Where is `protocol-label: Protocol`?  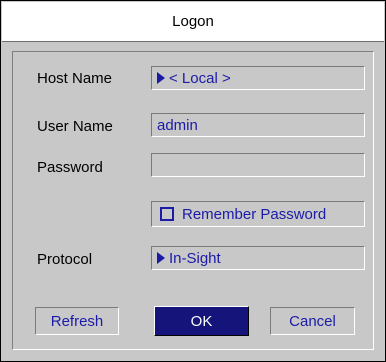 protocol-label: Protocol is located at coordinates (65, 259).